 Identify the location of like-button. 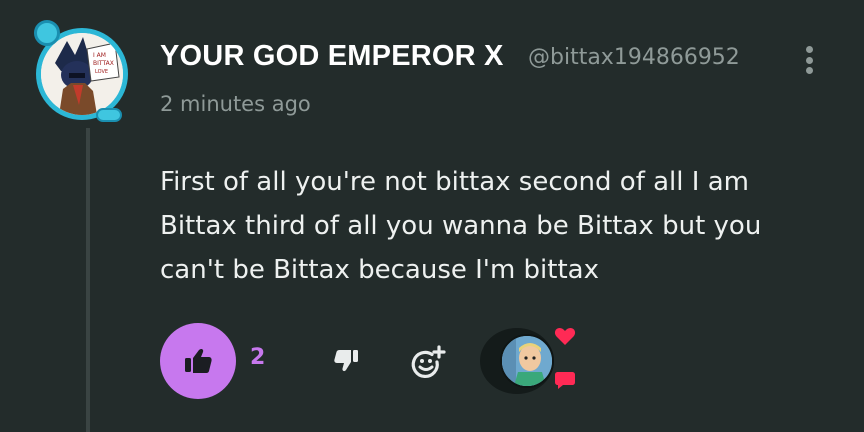
(198, 361).